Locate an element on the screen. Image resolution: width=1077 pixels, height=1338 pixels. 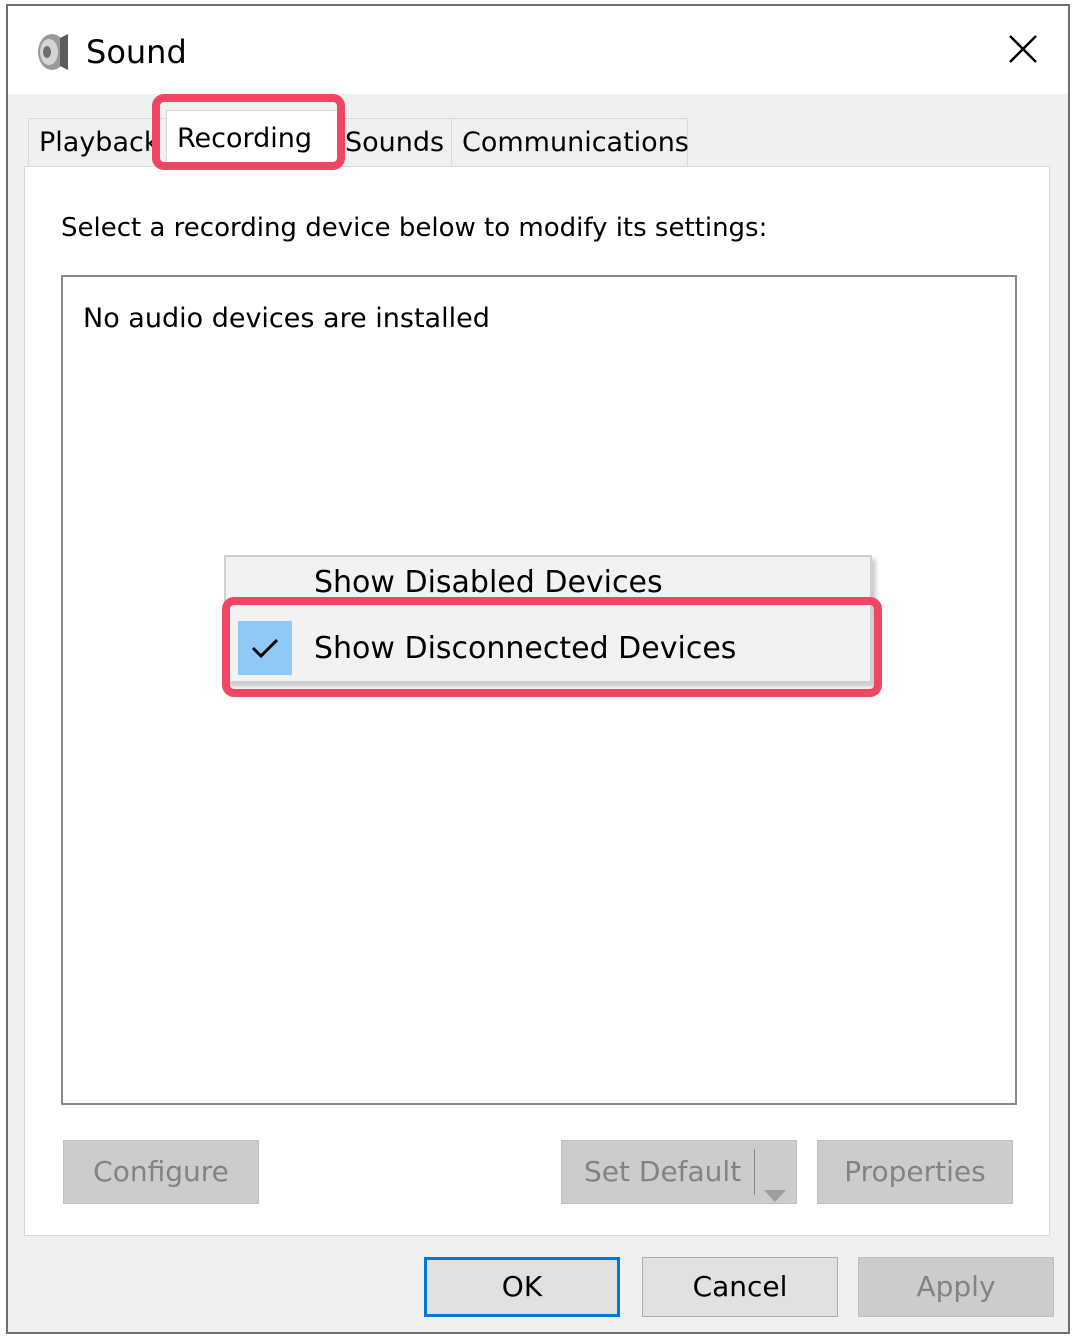
properties-button: Properties is located at coordinates (915, 1172).